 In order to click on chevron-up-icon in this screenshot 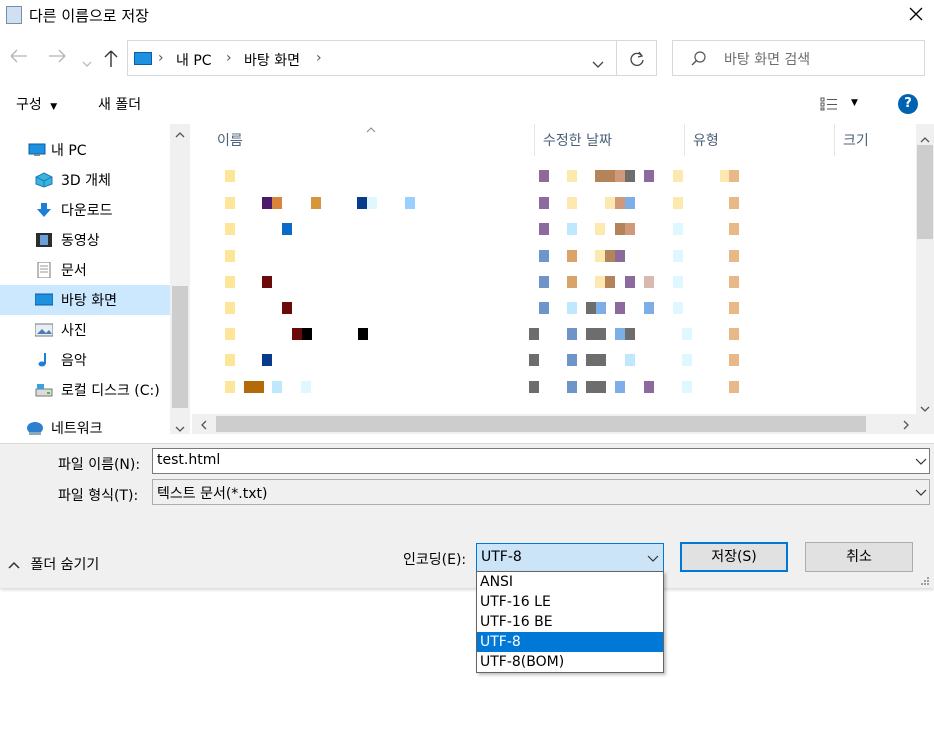, I will do `click(14, 565)`.